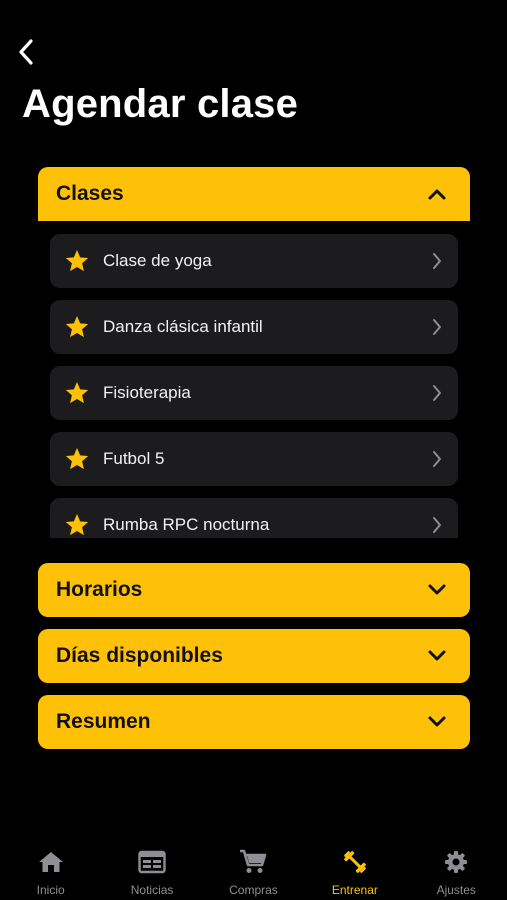 Image resolution: width=507 pixels, height=900 pixels. Describe the element at coordinates (90, 193) in the screenshot. I see `section-clases-label: Clases` at that location.